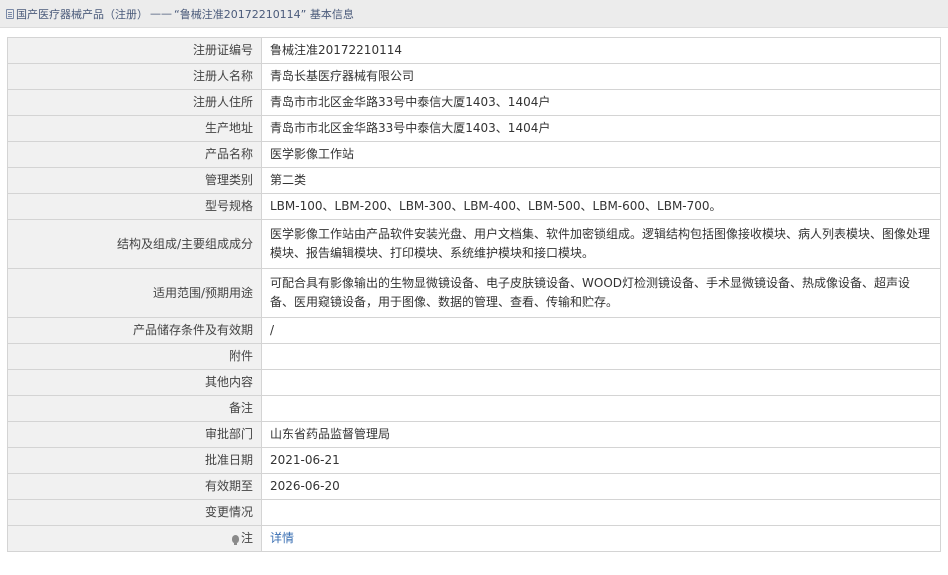 Image resolution: width=948 pixels, height=575 pixels. I want to click on table-row-storage-validity: 产品储存条件及有效期 /, so click(474, 330).